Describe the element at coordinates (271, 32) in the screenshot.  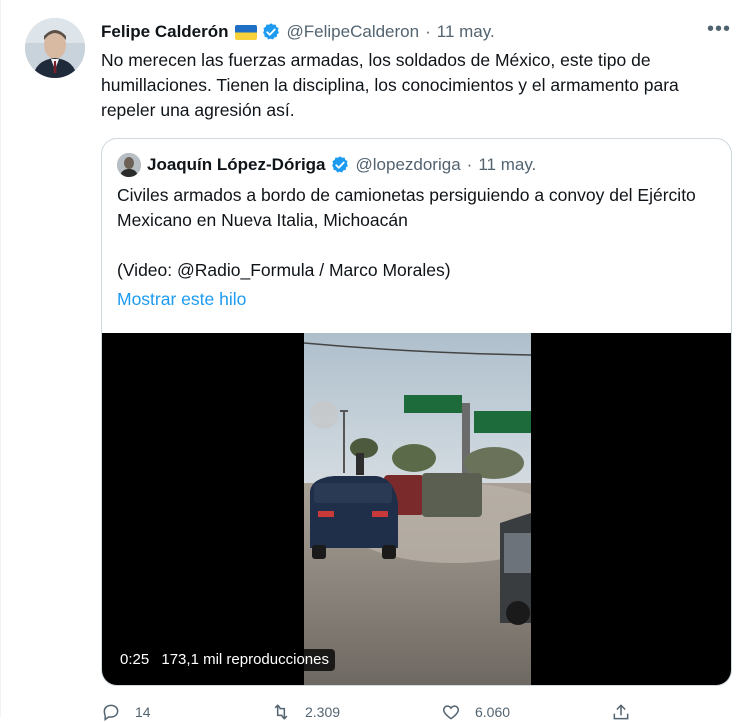
I see `verified-badge-icon` at that location.